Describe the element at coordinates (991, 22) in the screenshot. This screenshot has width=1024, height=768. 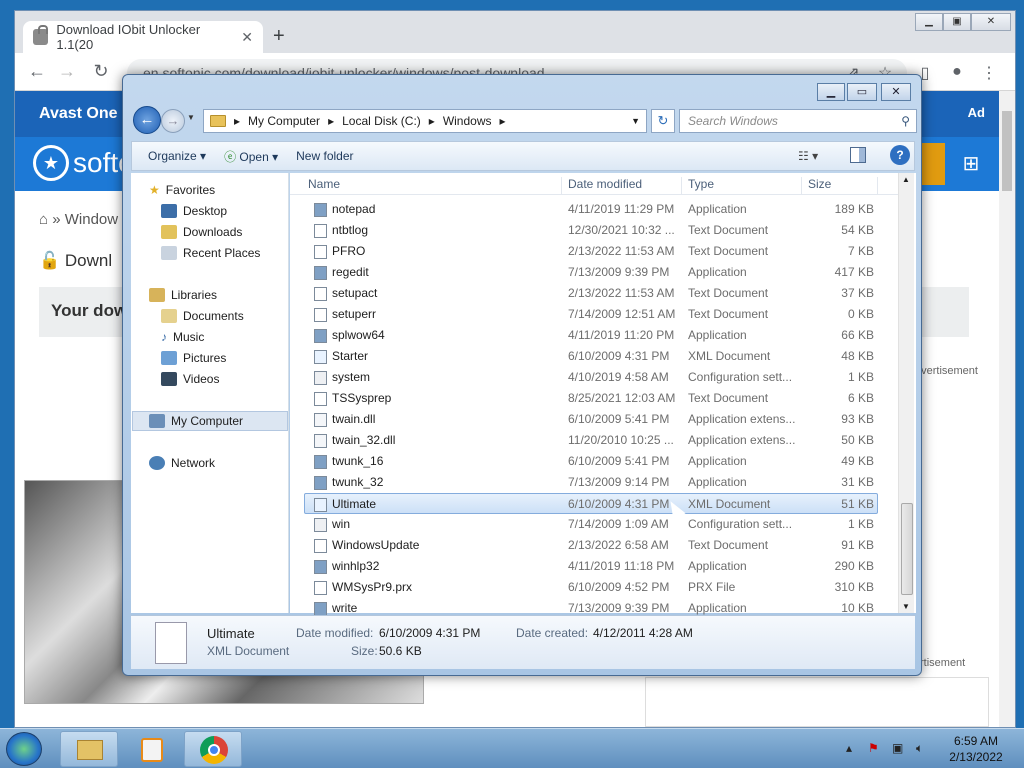
I see `close-button: ✕` at that location.